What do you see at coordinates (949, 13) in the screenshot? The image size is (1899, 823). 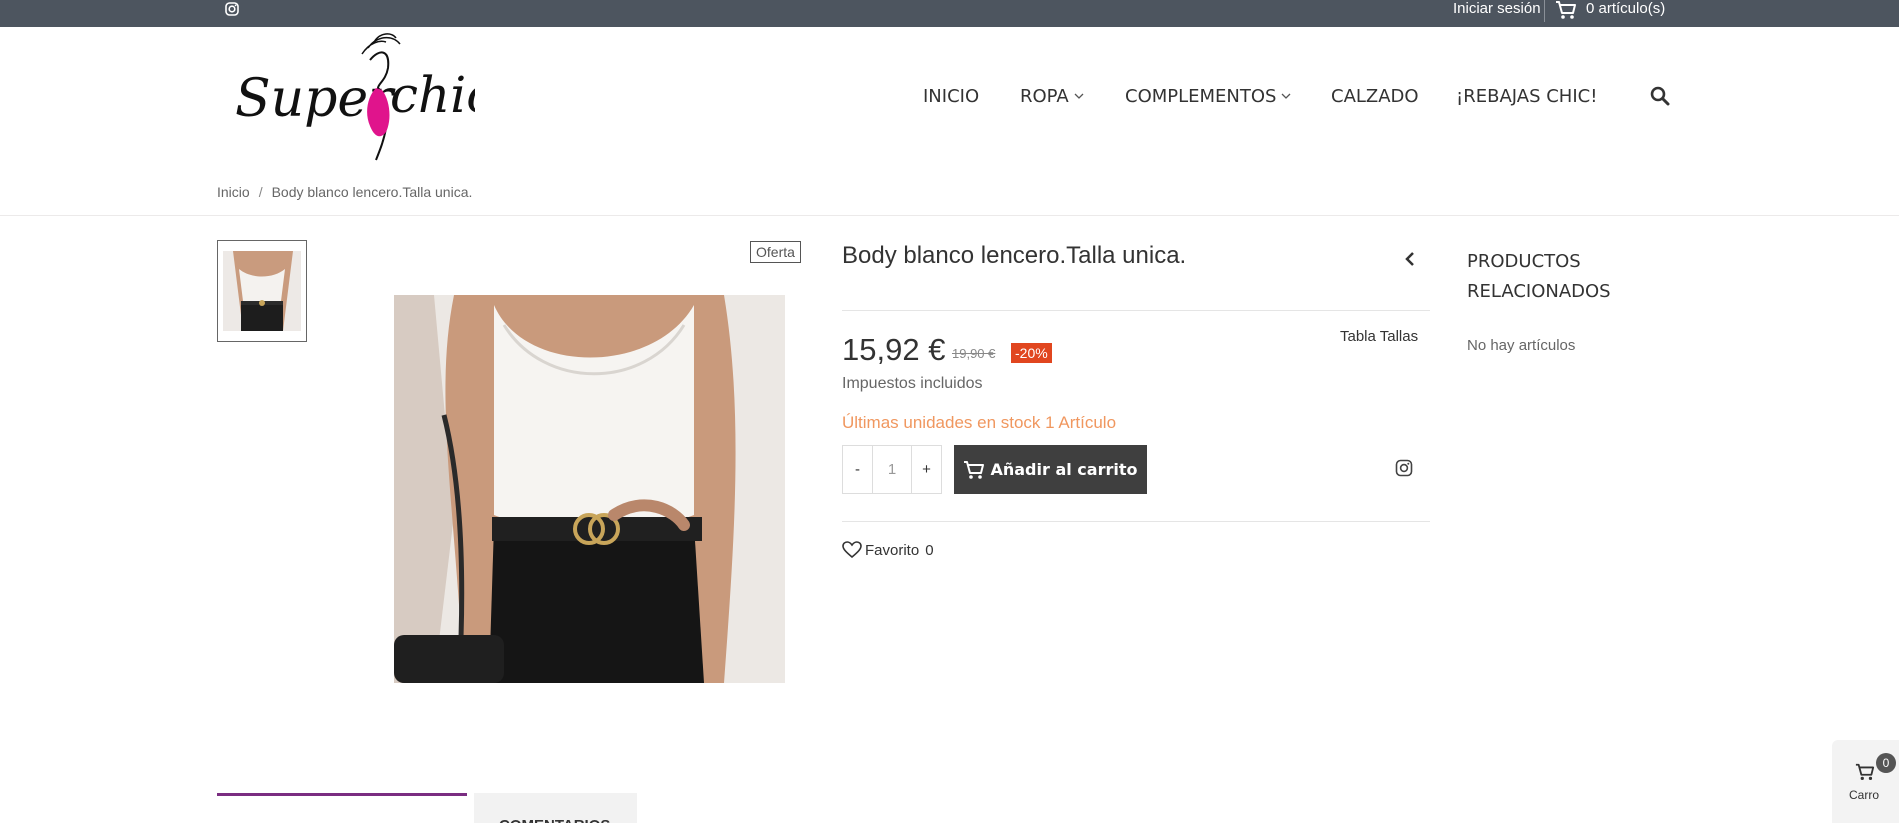 I see `top-bar: Iniciar sesión 0 artículo(s)` at bounding box center [949, 13].